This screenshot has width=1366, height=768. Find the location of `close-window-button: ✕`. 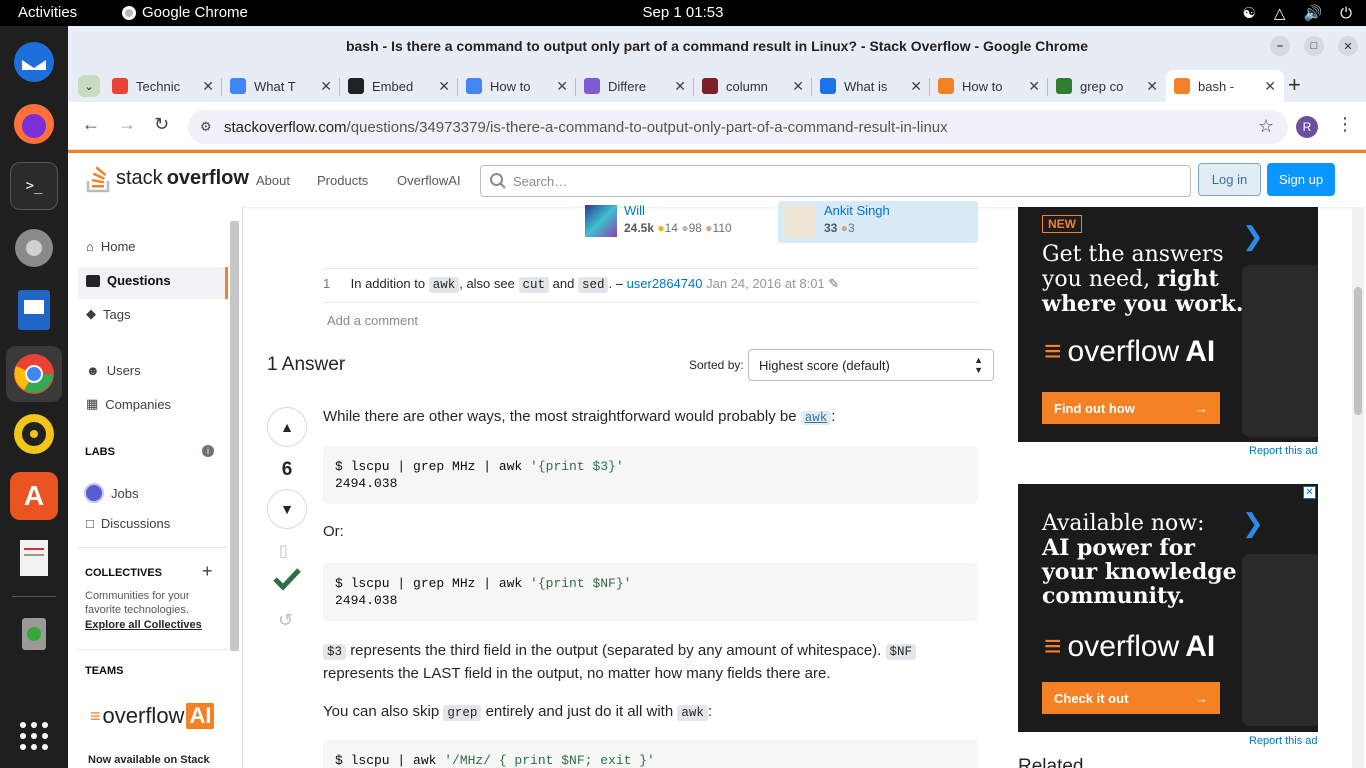

close-window-button: ✕ is located at coordinates (1348, 46).